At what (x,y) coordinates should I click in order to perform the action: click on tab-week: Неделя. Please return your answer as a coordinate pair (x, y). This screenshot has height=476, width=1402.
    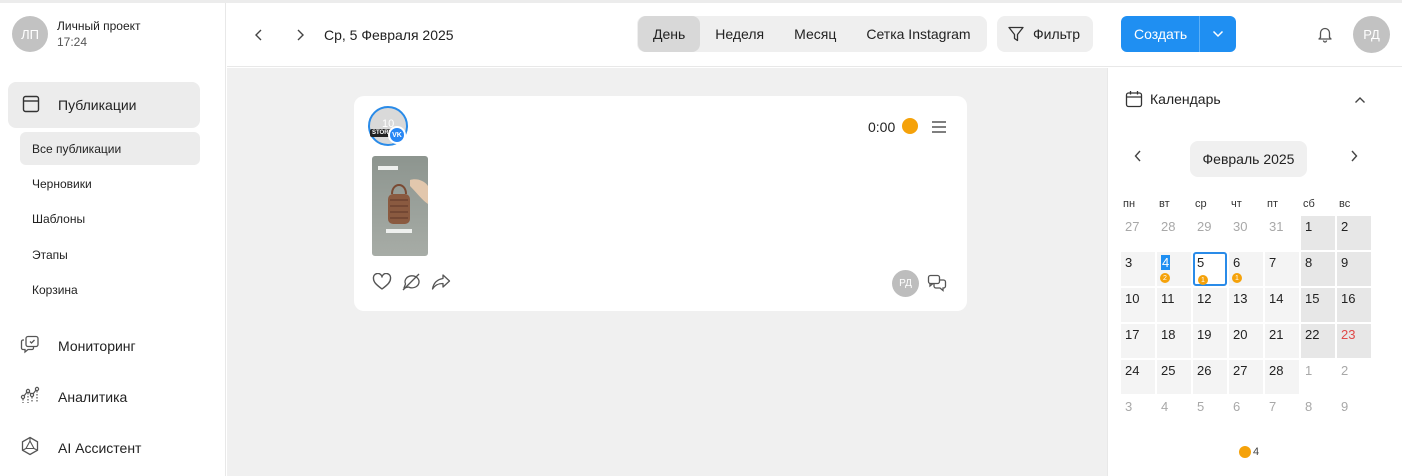
    Looking at the image, I should click on (739, 34).